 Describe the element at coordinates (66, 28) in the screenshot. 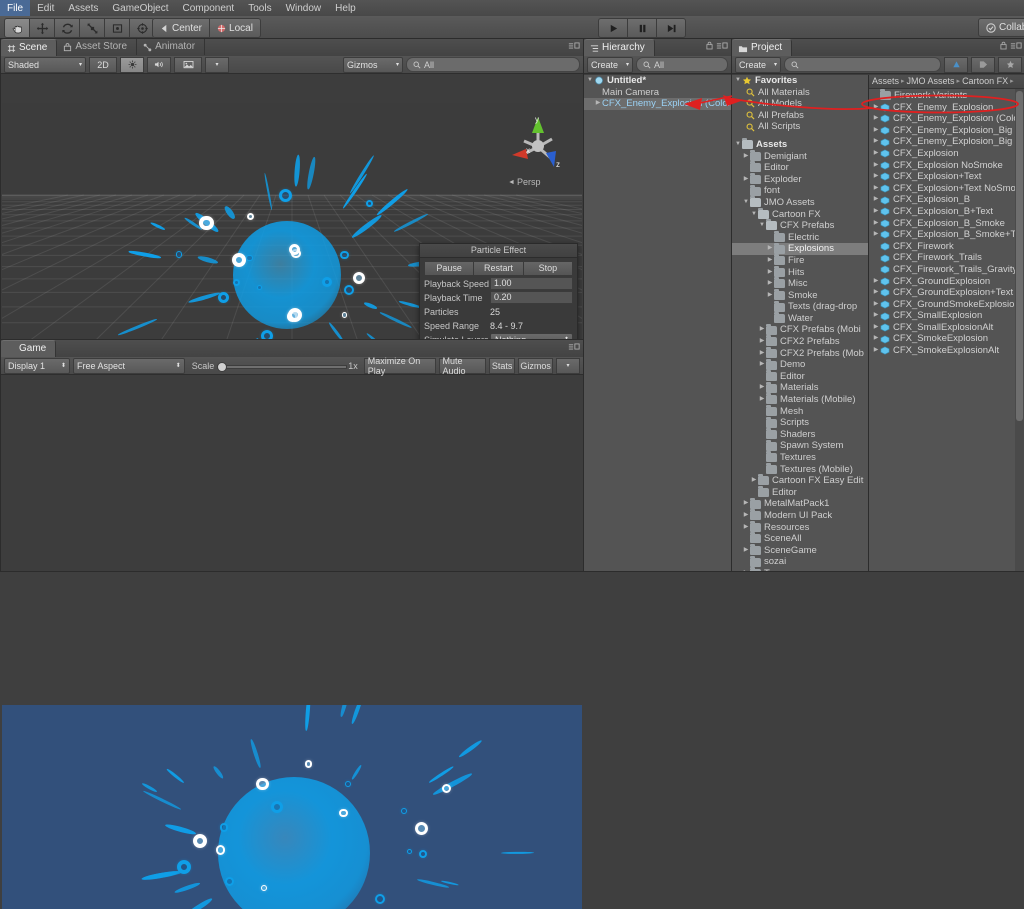

I see `rotate-tool-button` at that location.